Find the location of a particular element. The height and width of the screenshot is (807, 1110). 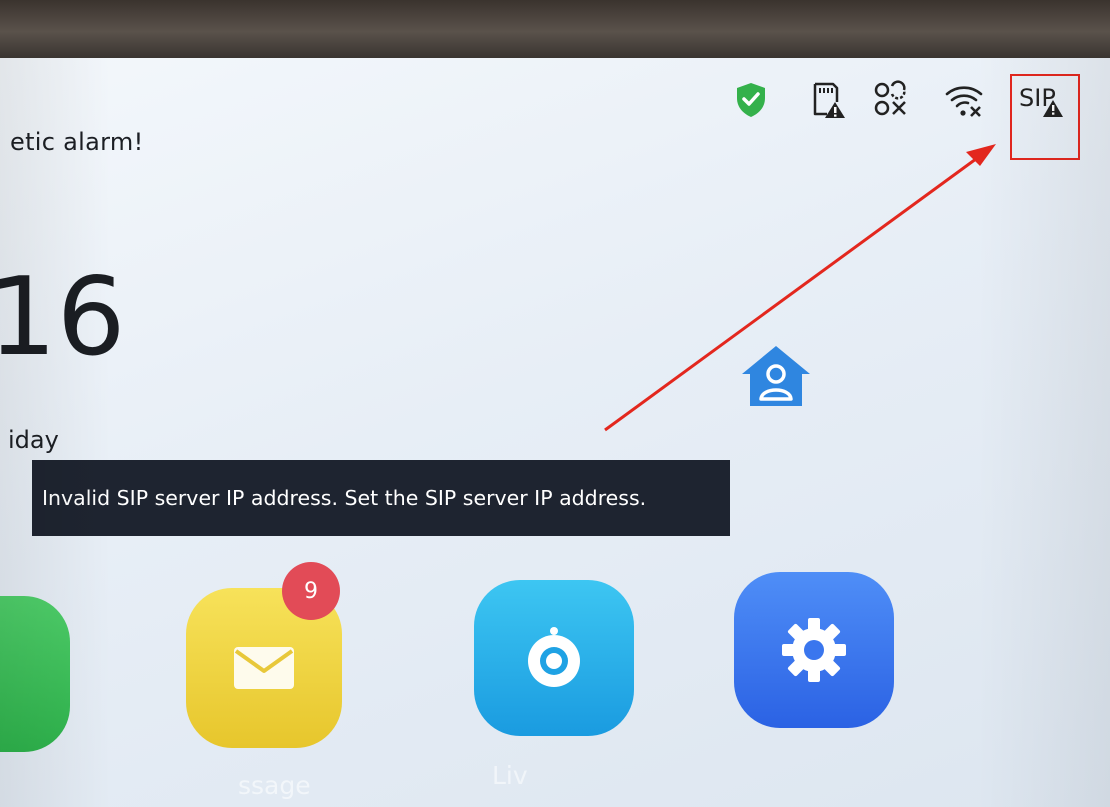

settings-app-button is located at coordinates (814, 650).